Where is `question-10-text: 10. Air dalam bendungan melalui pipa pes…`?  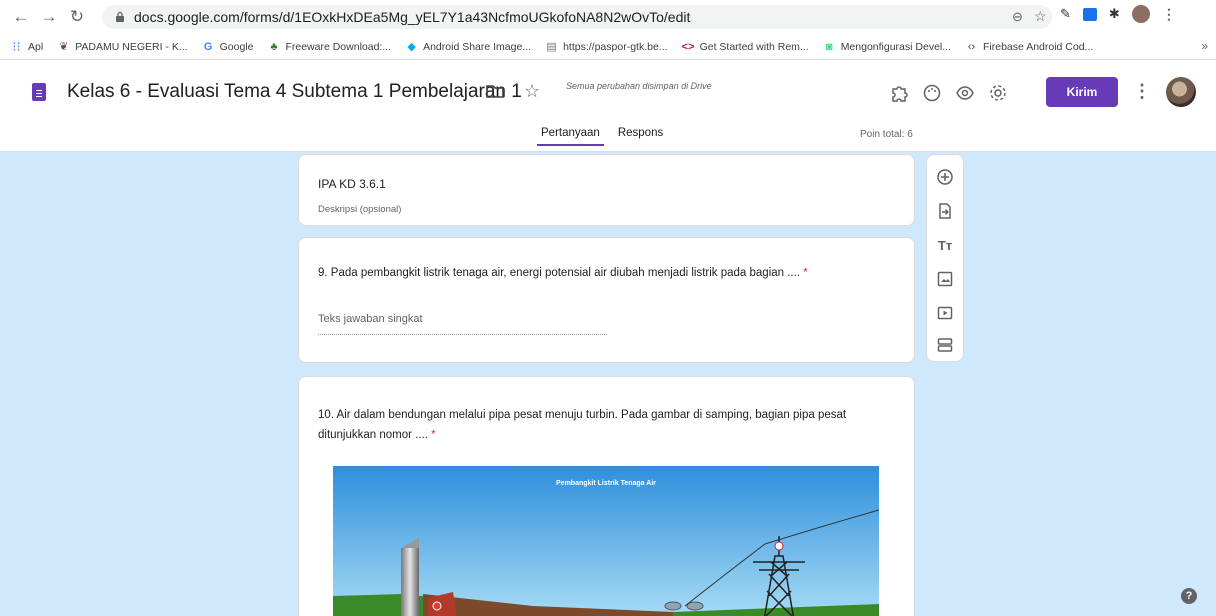
question-10-text: 10. Air dalam bendungan melalui pipa pes… is located at coordinates (608, 425).